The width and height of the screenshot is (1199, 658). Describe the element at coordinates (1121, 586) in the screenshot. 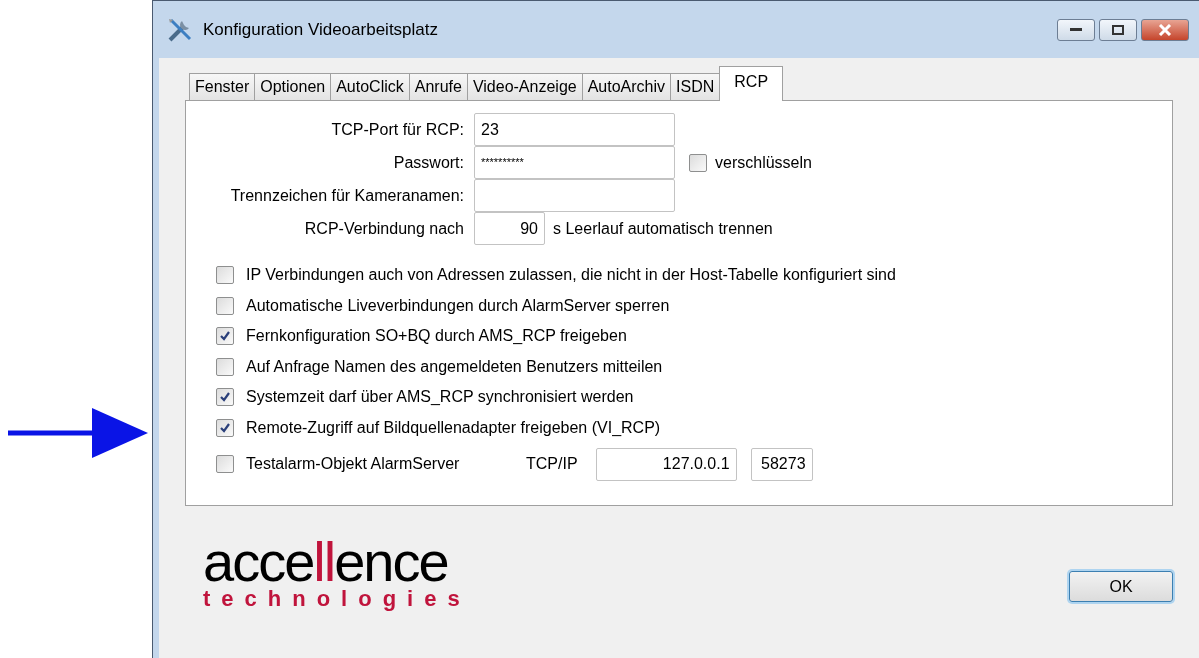

I see `ok-button: OK` at that location.